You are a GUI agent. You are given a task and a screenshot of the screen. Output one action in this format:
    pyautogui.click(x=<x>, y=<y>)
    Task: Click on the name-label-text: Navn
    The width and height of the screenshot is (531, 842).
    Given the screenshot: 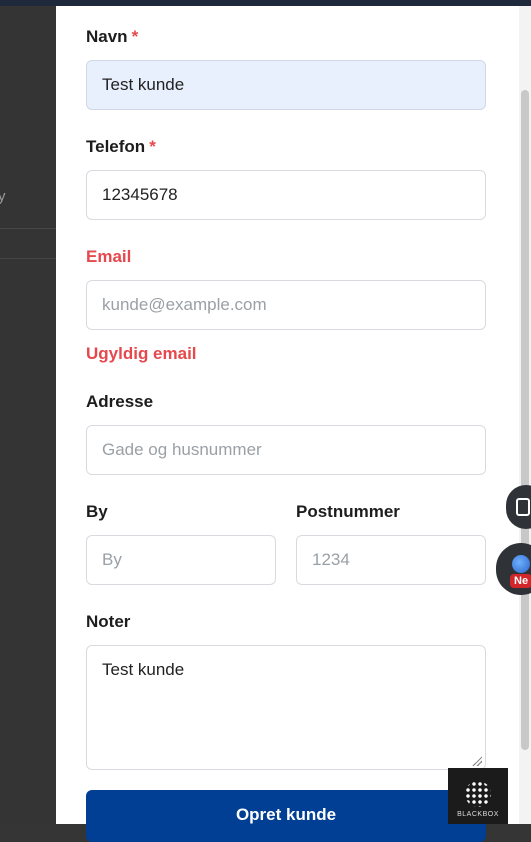 What is the action you would take?
    pyautogui.click(x=107, y=36)
    